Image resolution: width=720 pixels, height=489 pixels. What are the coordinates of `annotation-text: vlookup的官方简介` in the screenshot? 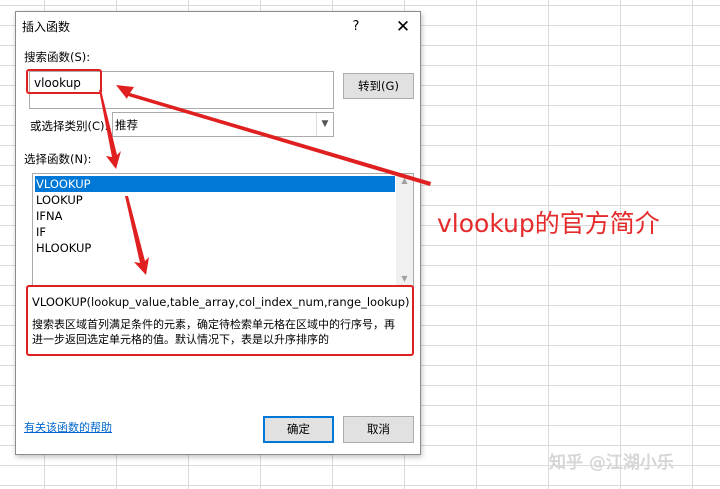 It's located at (548, 223).